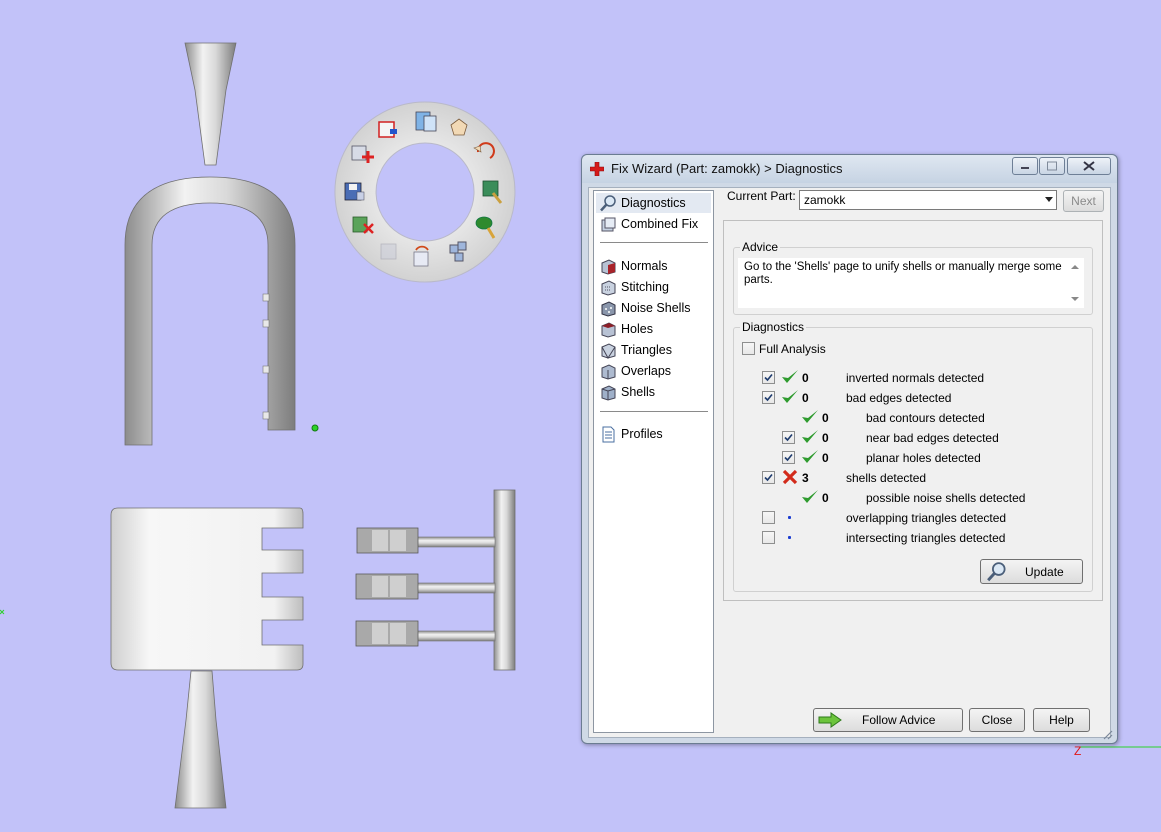 This screenshot has height=832, width=1161. I want to click on diagnostic-label: bad contours detected, so click(925, 418).